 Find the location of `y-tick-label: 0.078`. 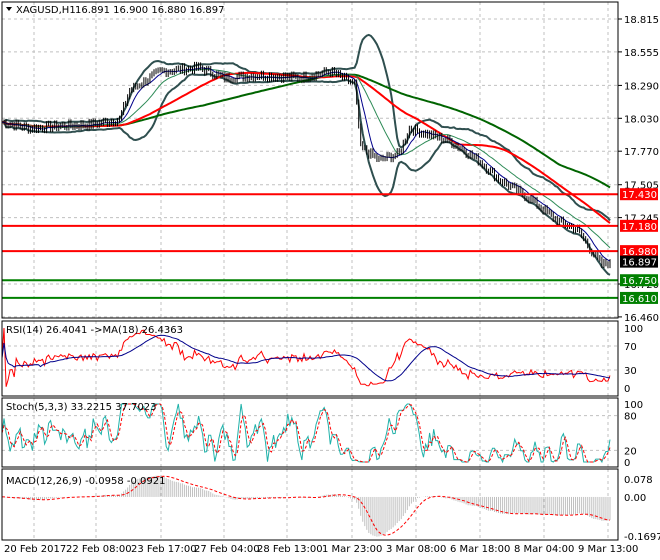

y-tick-label: 0.078 is located at coordinates (638, 480).